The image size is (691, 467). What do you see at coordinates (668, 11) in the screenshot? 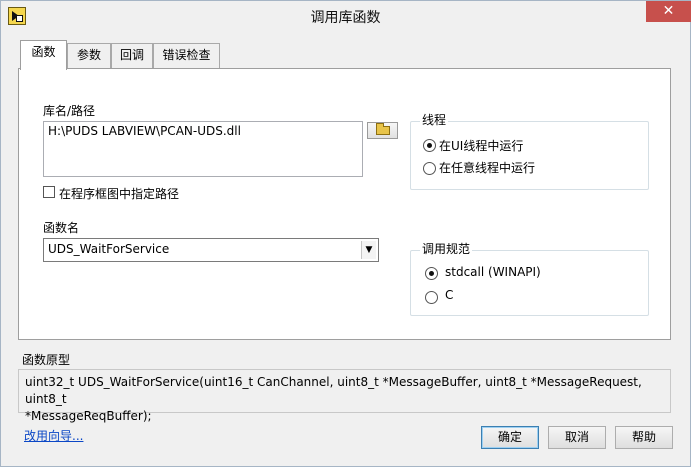
I see `close-button: ✕` at bounding box center [668, 11].